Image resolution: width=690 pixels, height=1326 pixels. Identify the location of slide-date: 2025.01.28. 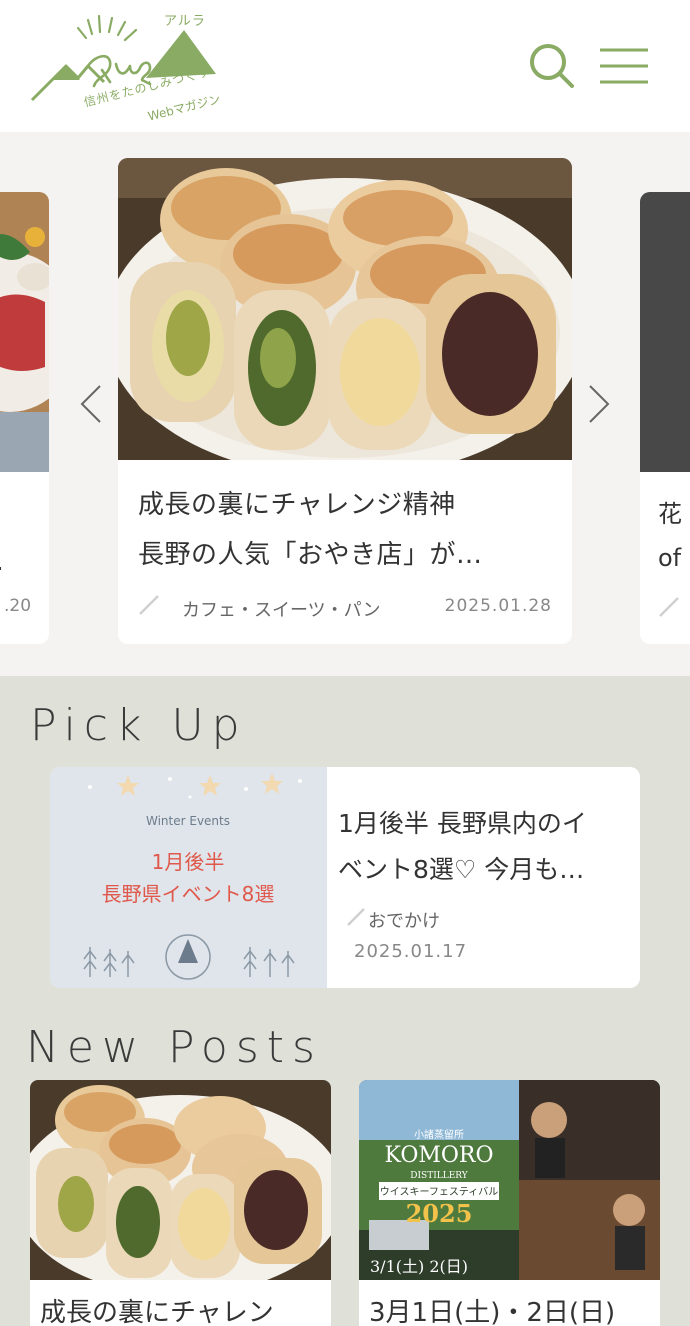
(498, 606).